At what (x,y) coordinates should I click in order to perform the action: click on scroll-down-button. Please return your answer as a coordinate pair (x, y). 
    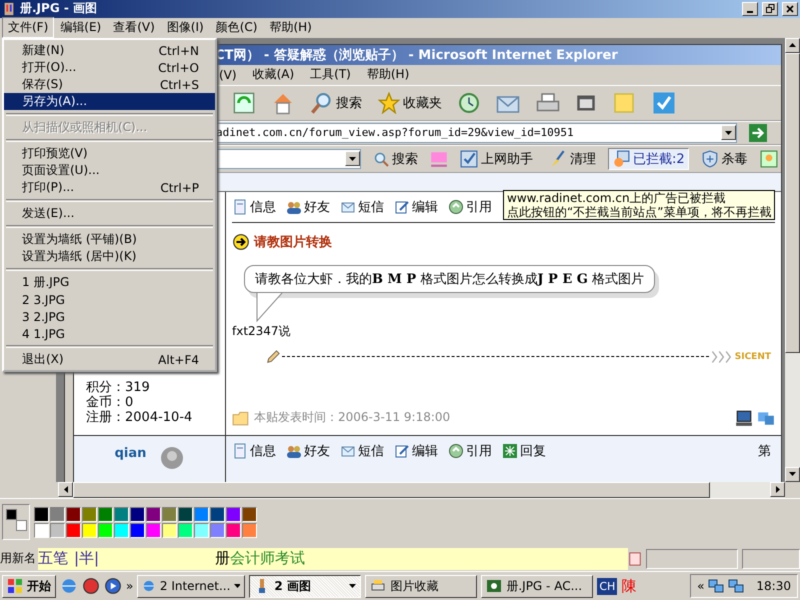
    Looking at the image, I should click on (792, 474).